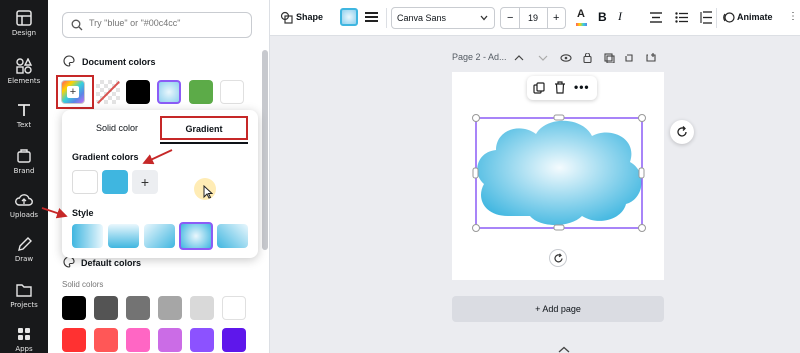 Image resolution: width=800 pixels, height=353 pixels. Describe the element at coordinates (793, 16) in the screenshot. I see `more-options-icon: ⋮` at that location.